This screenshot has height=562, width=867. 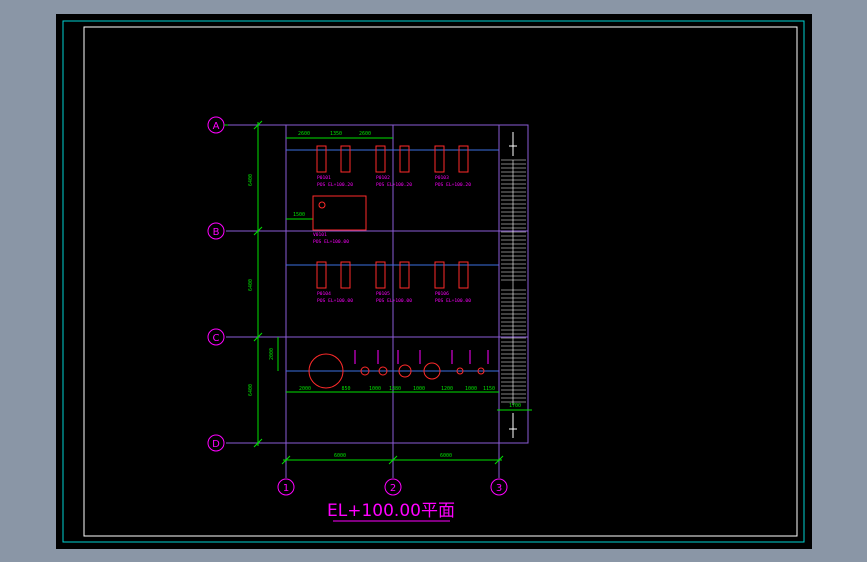 I want to click on axis-label-b: B, so click(x=216, y=232).